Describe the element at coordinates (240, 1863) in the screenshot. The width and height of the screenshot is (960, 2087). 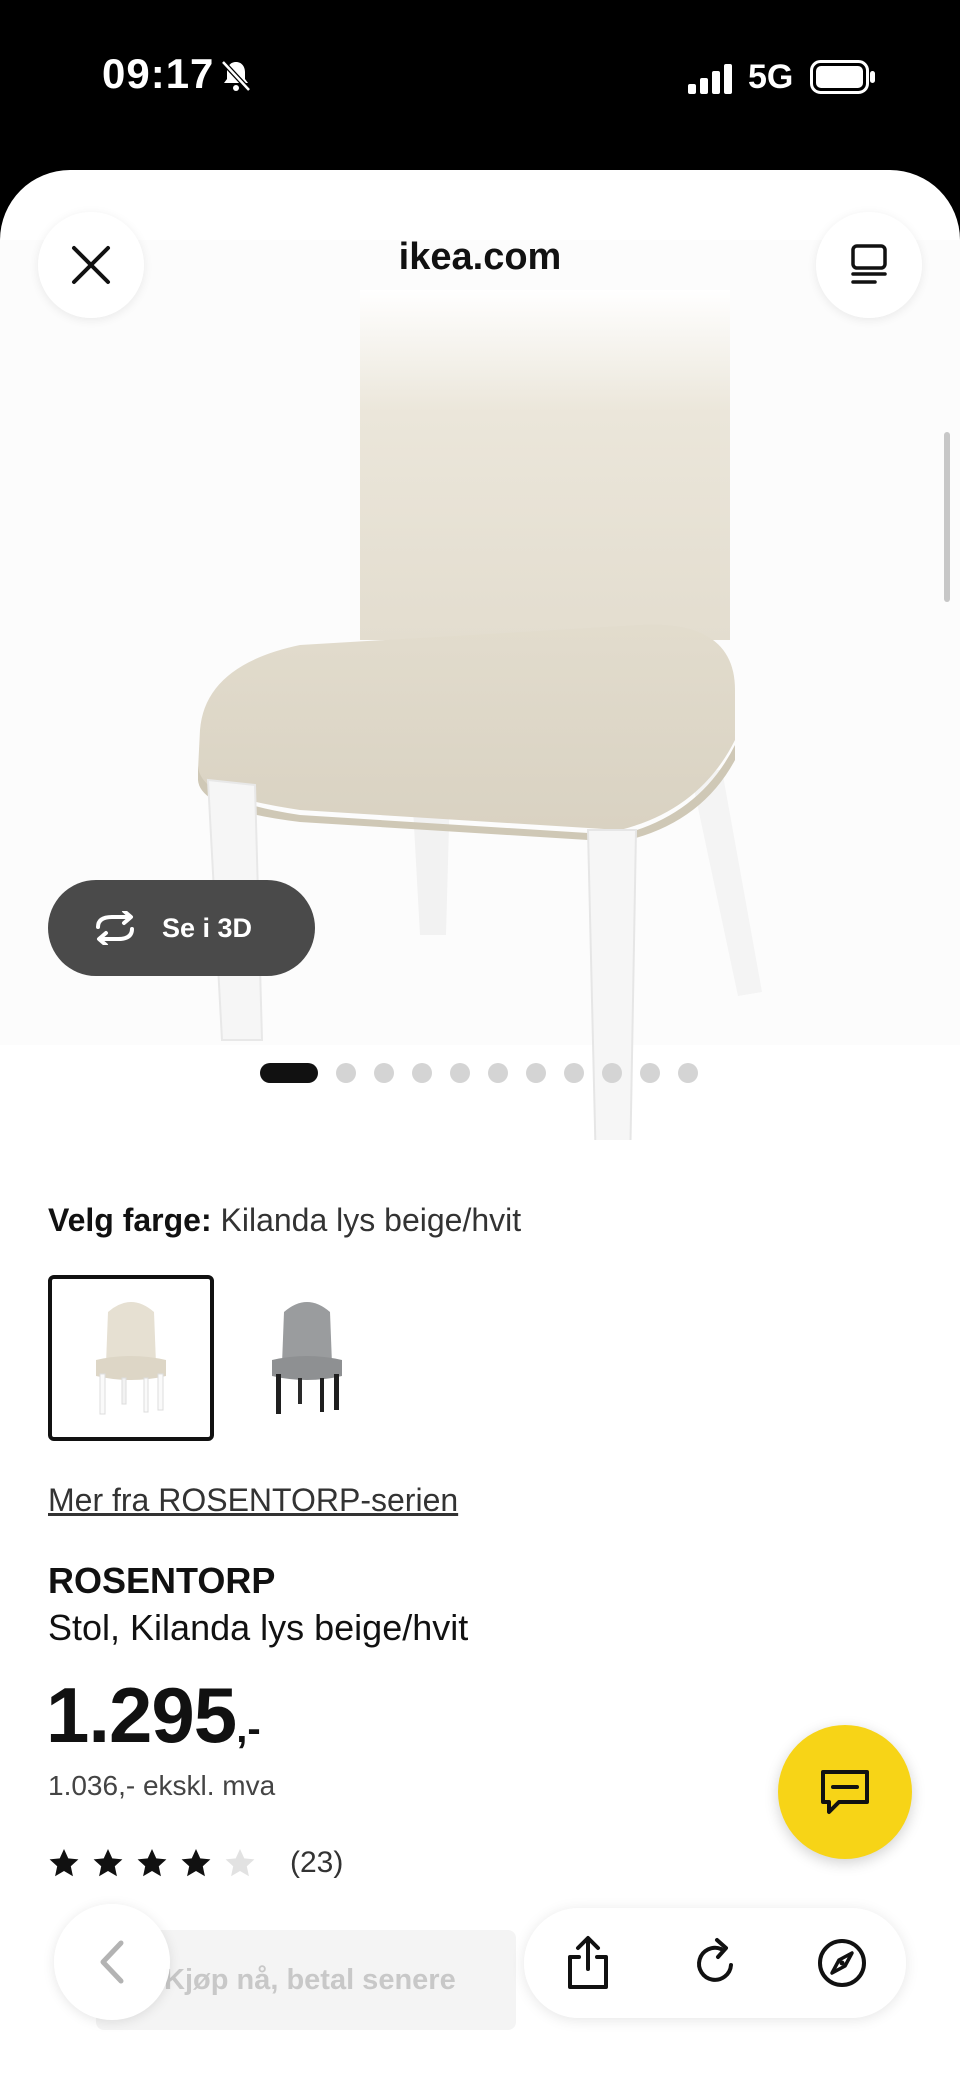
I see `star-empty-icon` at that location.